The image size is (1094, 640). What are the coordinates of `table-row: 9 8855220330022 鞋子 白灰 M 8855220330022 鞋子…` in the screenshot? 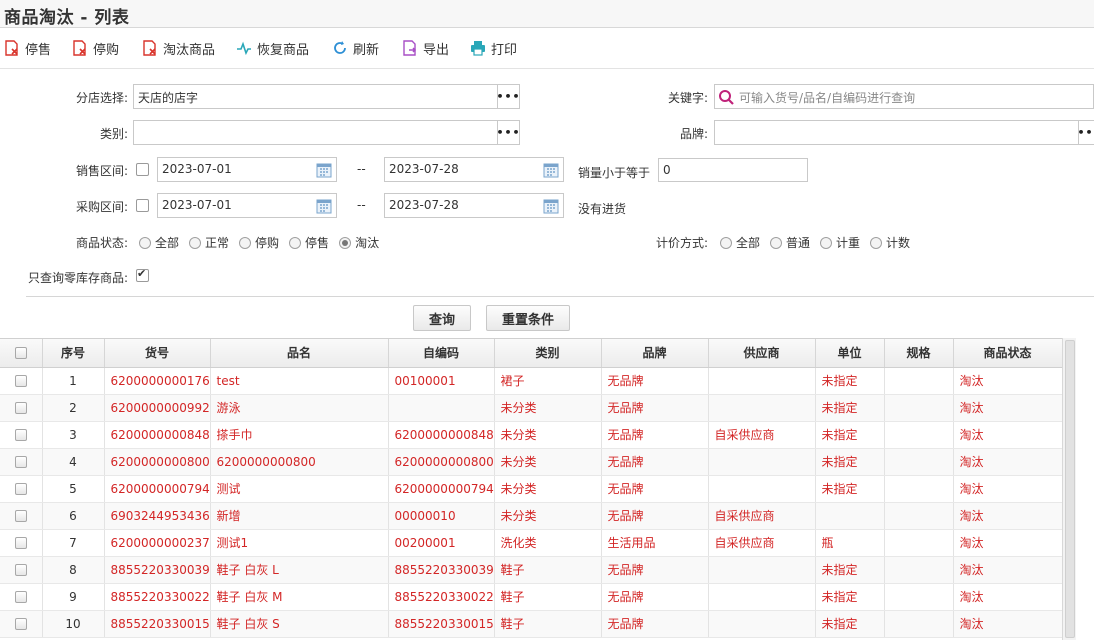 It's located at (531, 597).